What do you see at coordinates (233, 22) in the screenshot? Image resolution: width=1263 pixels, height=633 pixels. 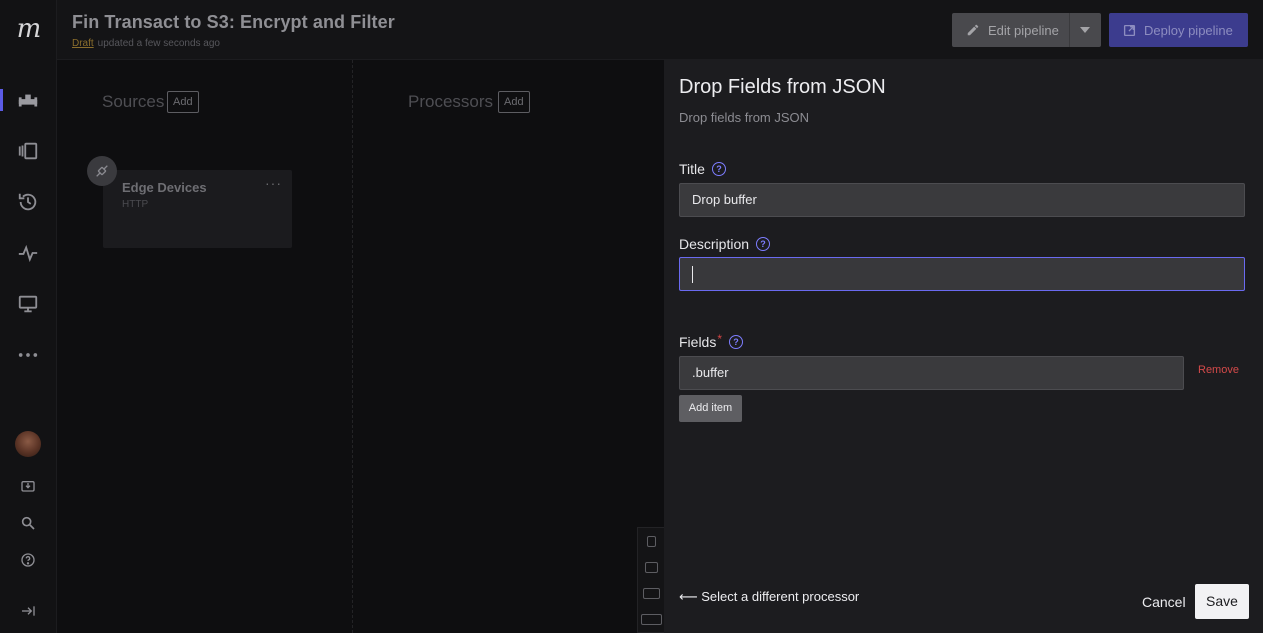 I see `pipeline-title: Fin Transact to S3: Encrypt and Filter` at bounding box center [233, 22].